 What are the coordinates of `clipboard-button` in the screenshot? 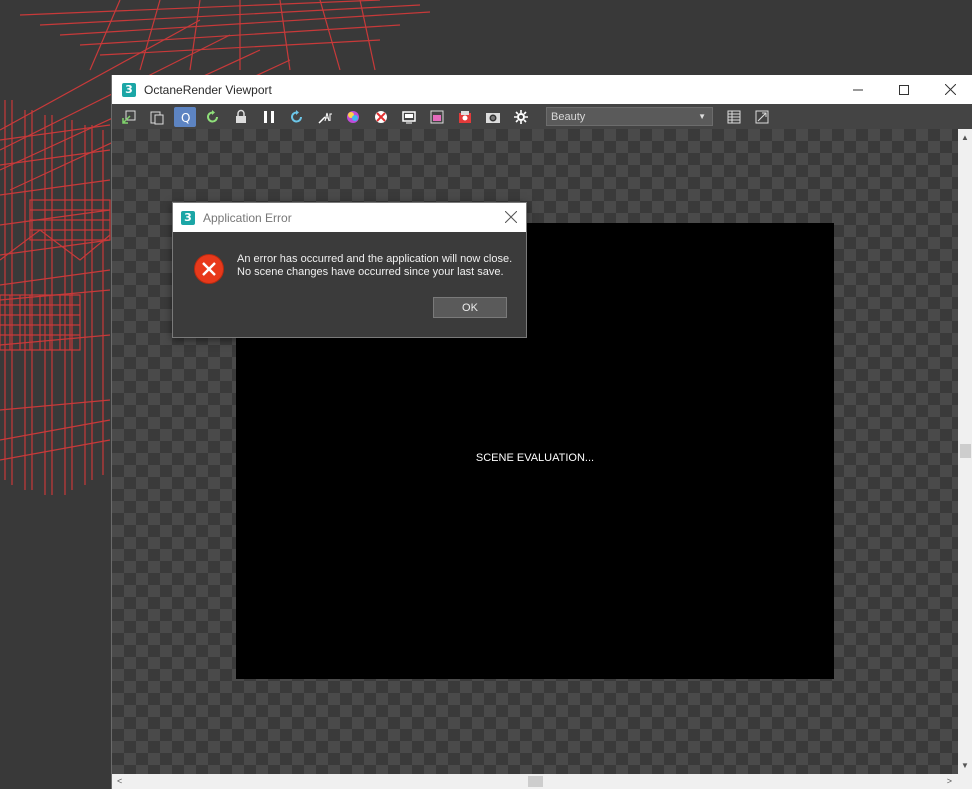 It's located at (157, 117).